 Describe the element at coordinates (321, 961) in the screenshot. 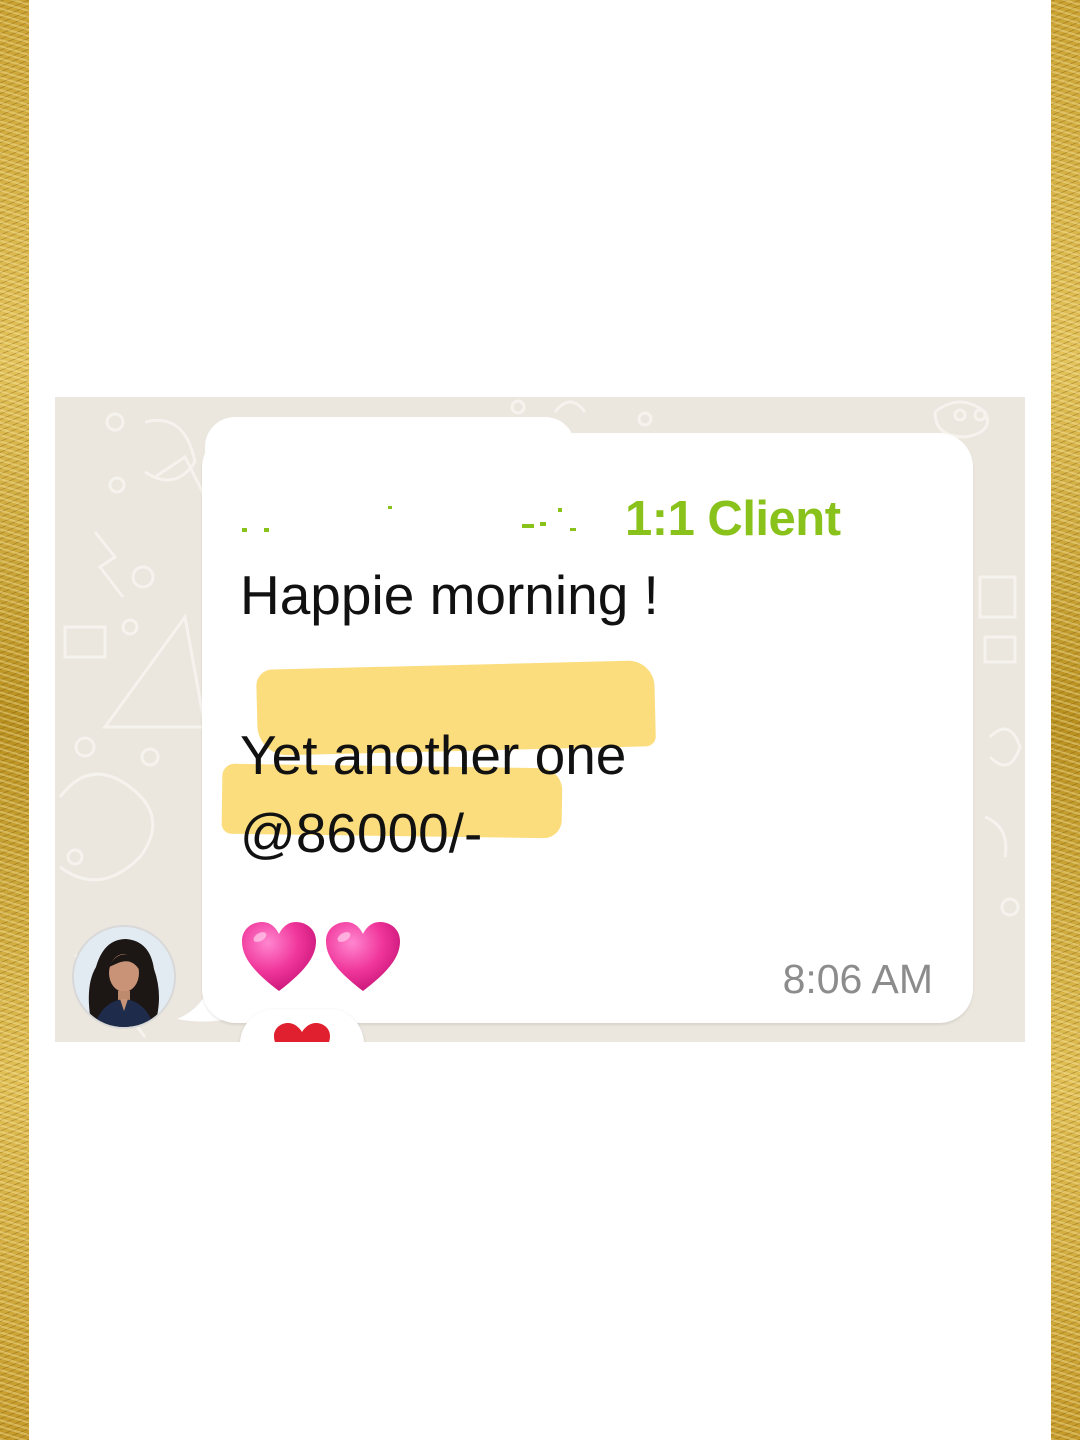

I see `emoji-row` at that location.